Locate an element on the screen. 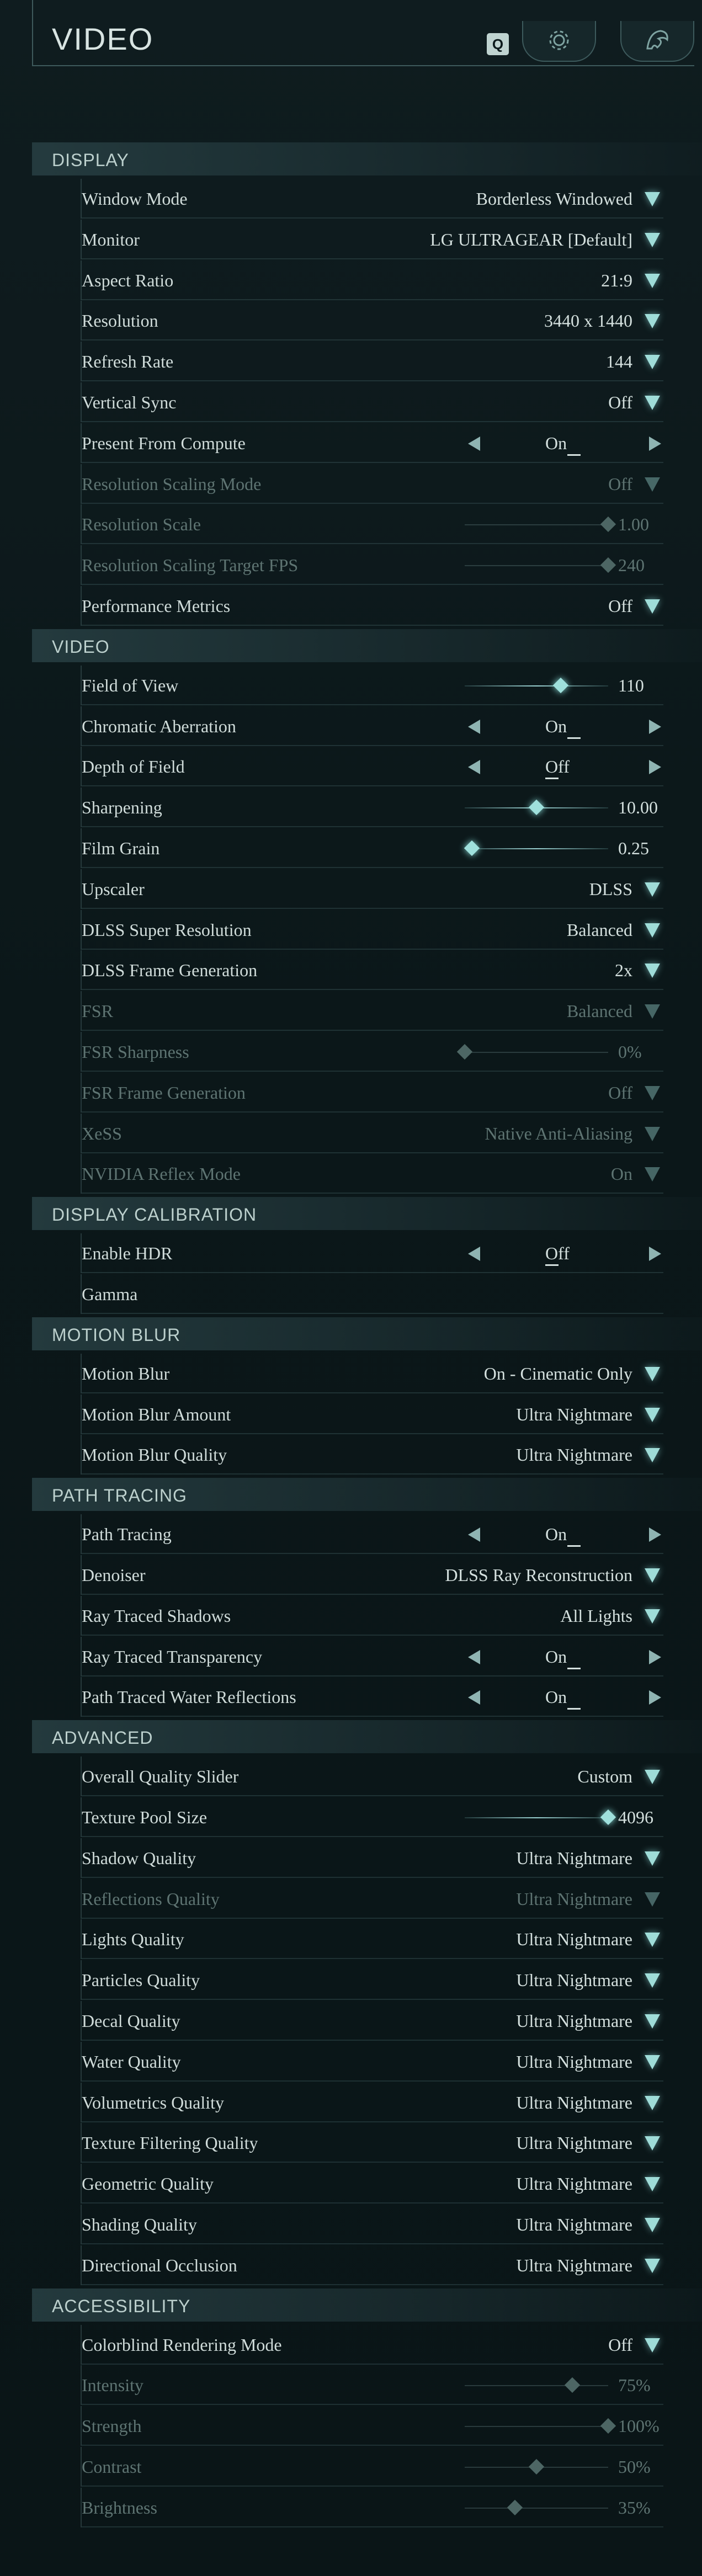 The width and height of the screenshot is (702, 2576). setting-row-chromatic-aberration: Chromatic Aberration On is located at coordinates (372, 726).